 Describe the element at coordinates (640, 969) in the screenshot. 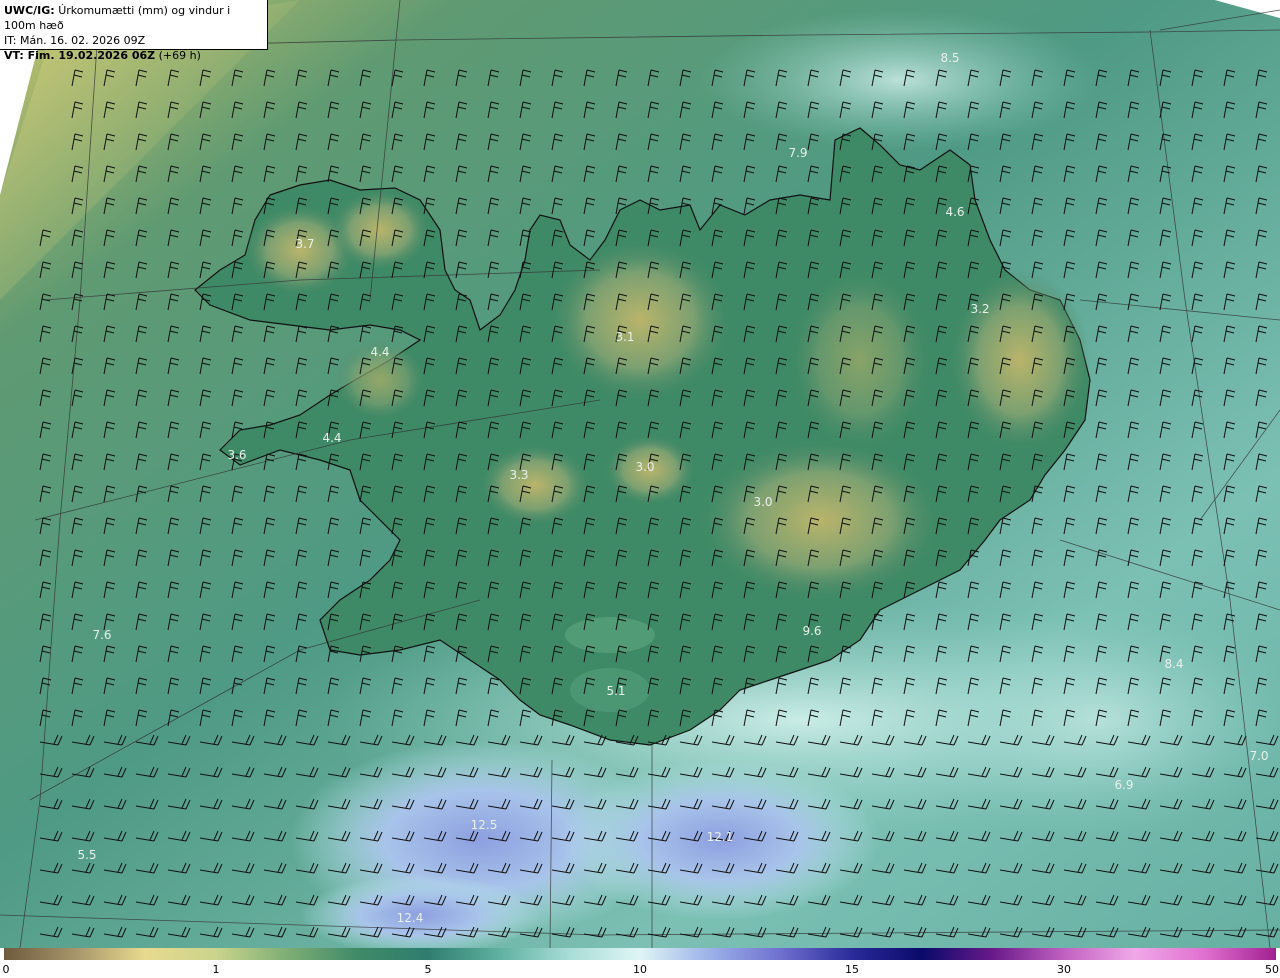

I see `colorbar-tick-label: 10` at that location.